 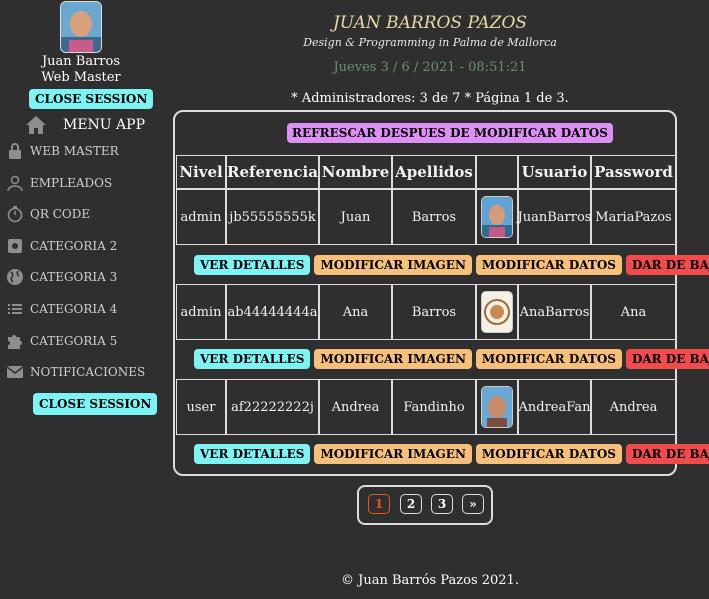 I want to click on cell-nombre: Juan, so click(x=355, y=217).